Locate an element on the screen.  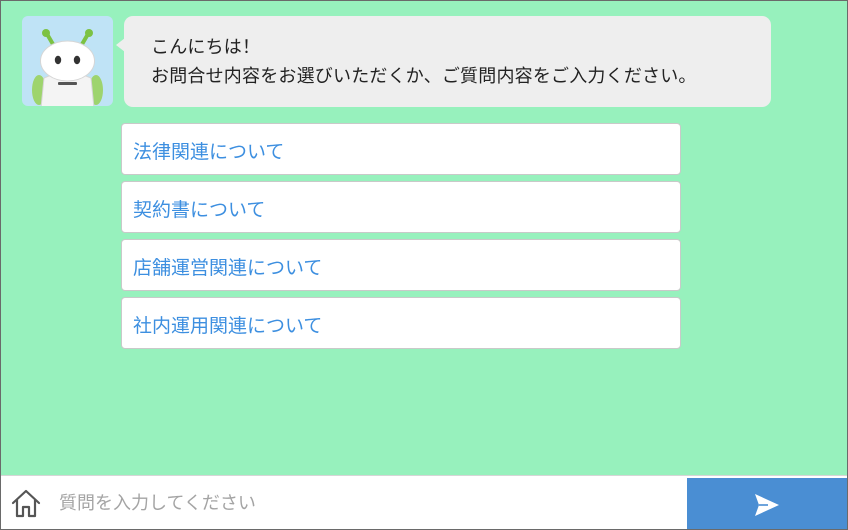
question-input is located at coordinates (370, 503).